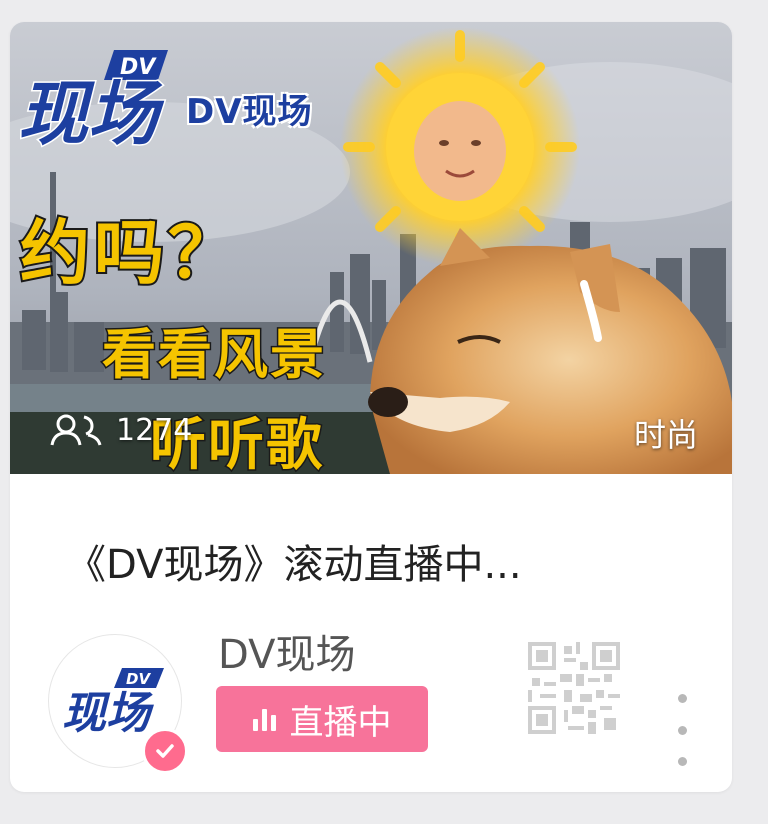 The height and width of the screenshot is (824, 768). What do you see at coordinates (574, 688) in the screenshot?
I see `qr-code-icon` at bounding box center [574, 688].